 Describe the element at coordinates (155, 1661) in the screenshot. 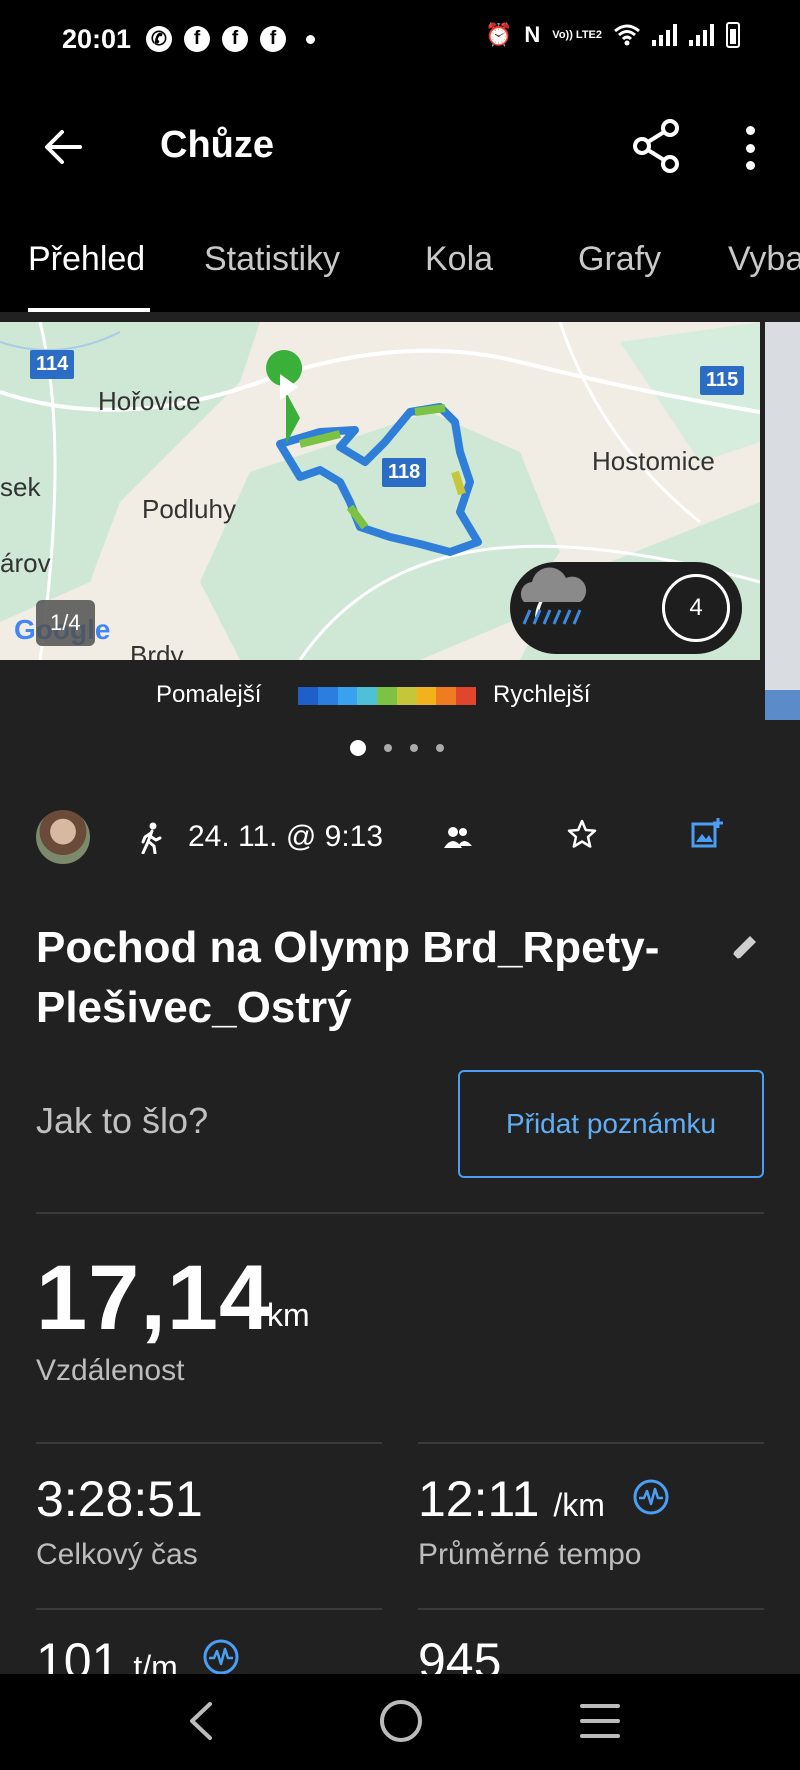

I see `cadence-unit: t/m` at that location.